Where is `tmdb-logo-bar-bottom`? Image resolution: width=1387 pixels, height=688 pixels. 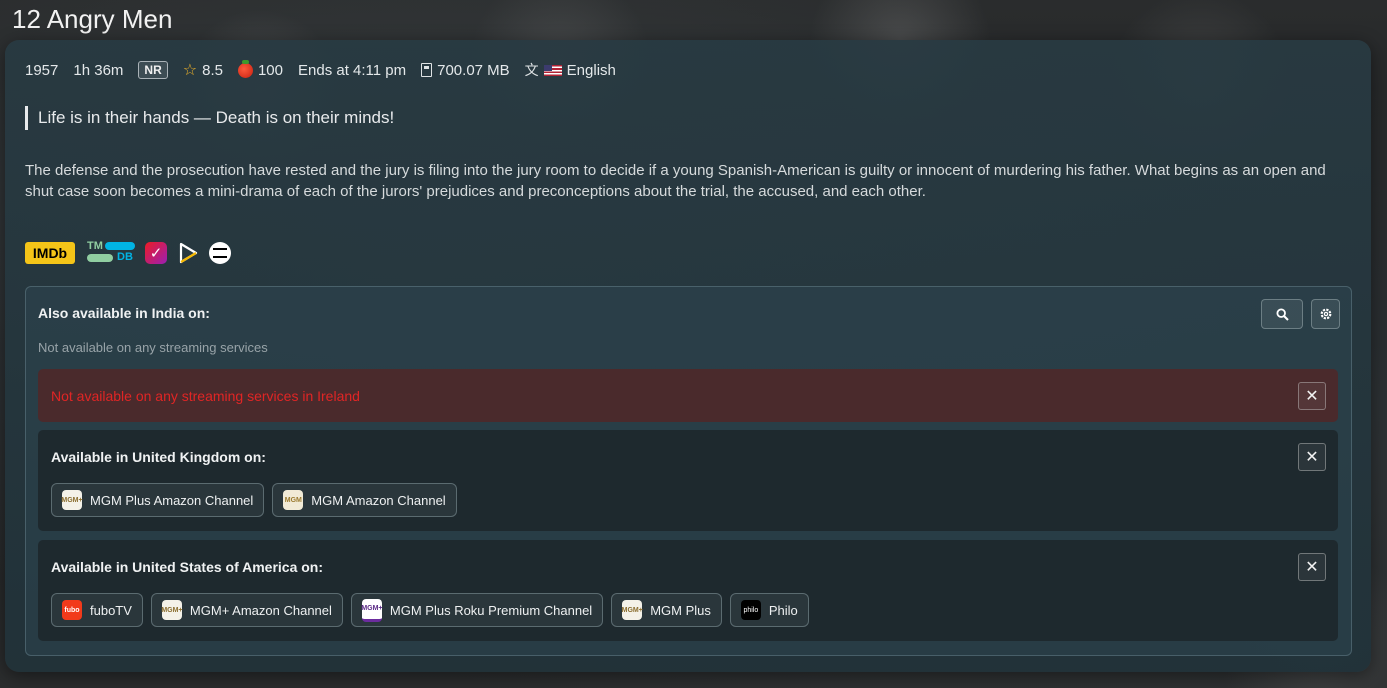 tmdb-logo-bar-bottom is located at coordinates (100, 258).